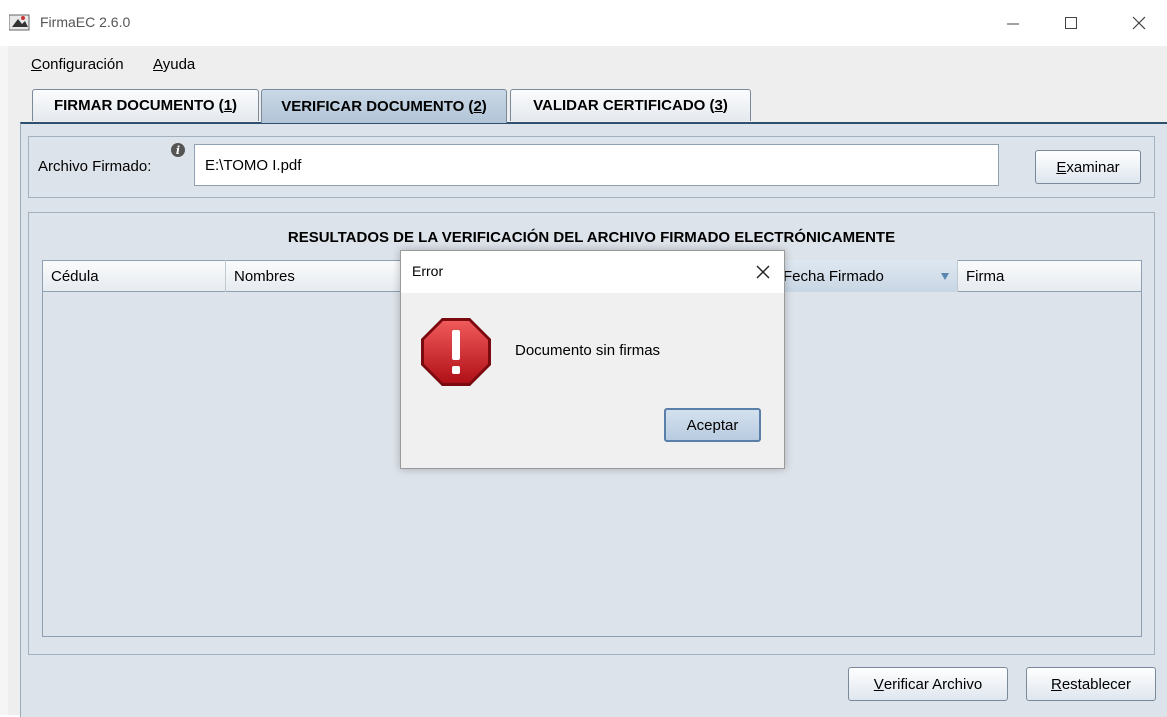 Image resolution: width=1167 pixels, height=717 pixels. What do you see at coordinates (316, 276) in the screenshot?
I see `column-nombres: Nombres` at bounding box center [316, 276].